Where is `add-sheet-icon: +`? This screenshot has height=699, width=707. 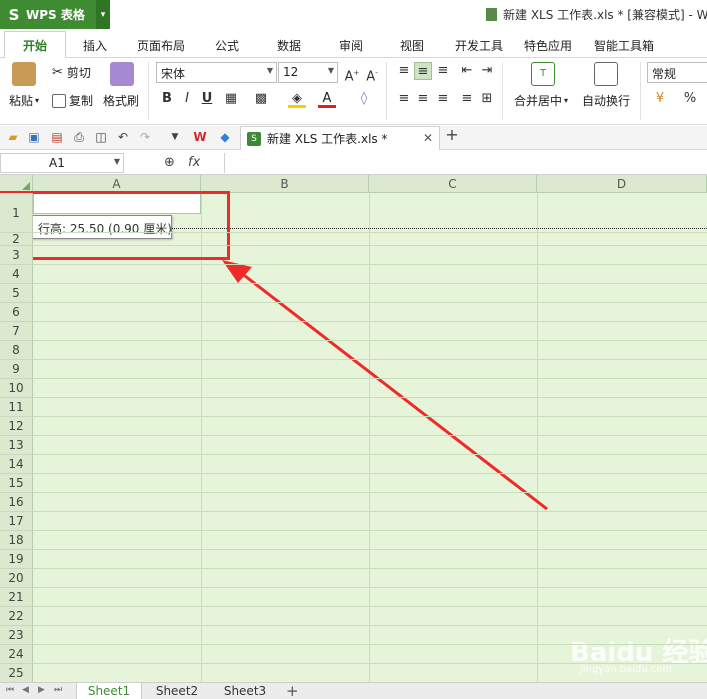
add-sheet-icon: + is located at coordinates (292, 690).